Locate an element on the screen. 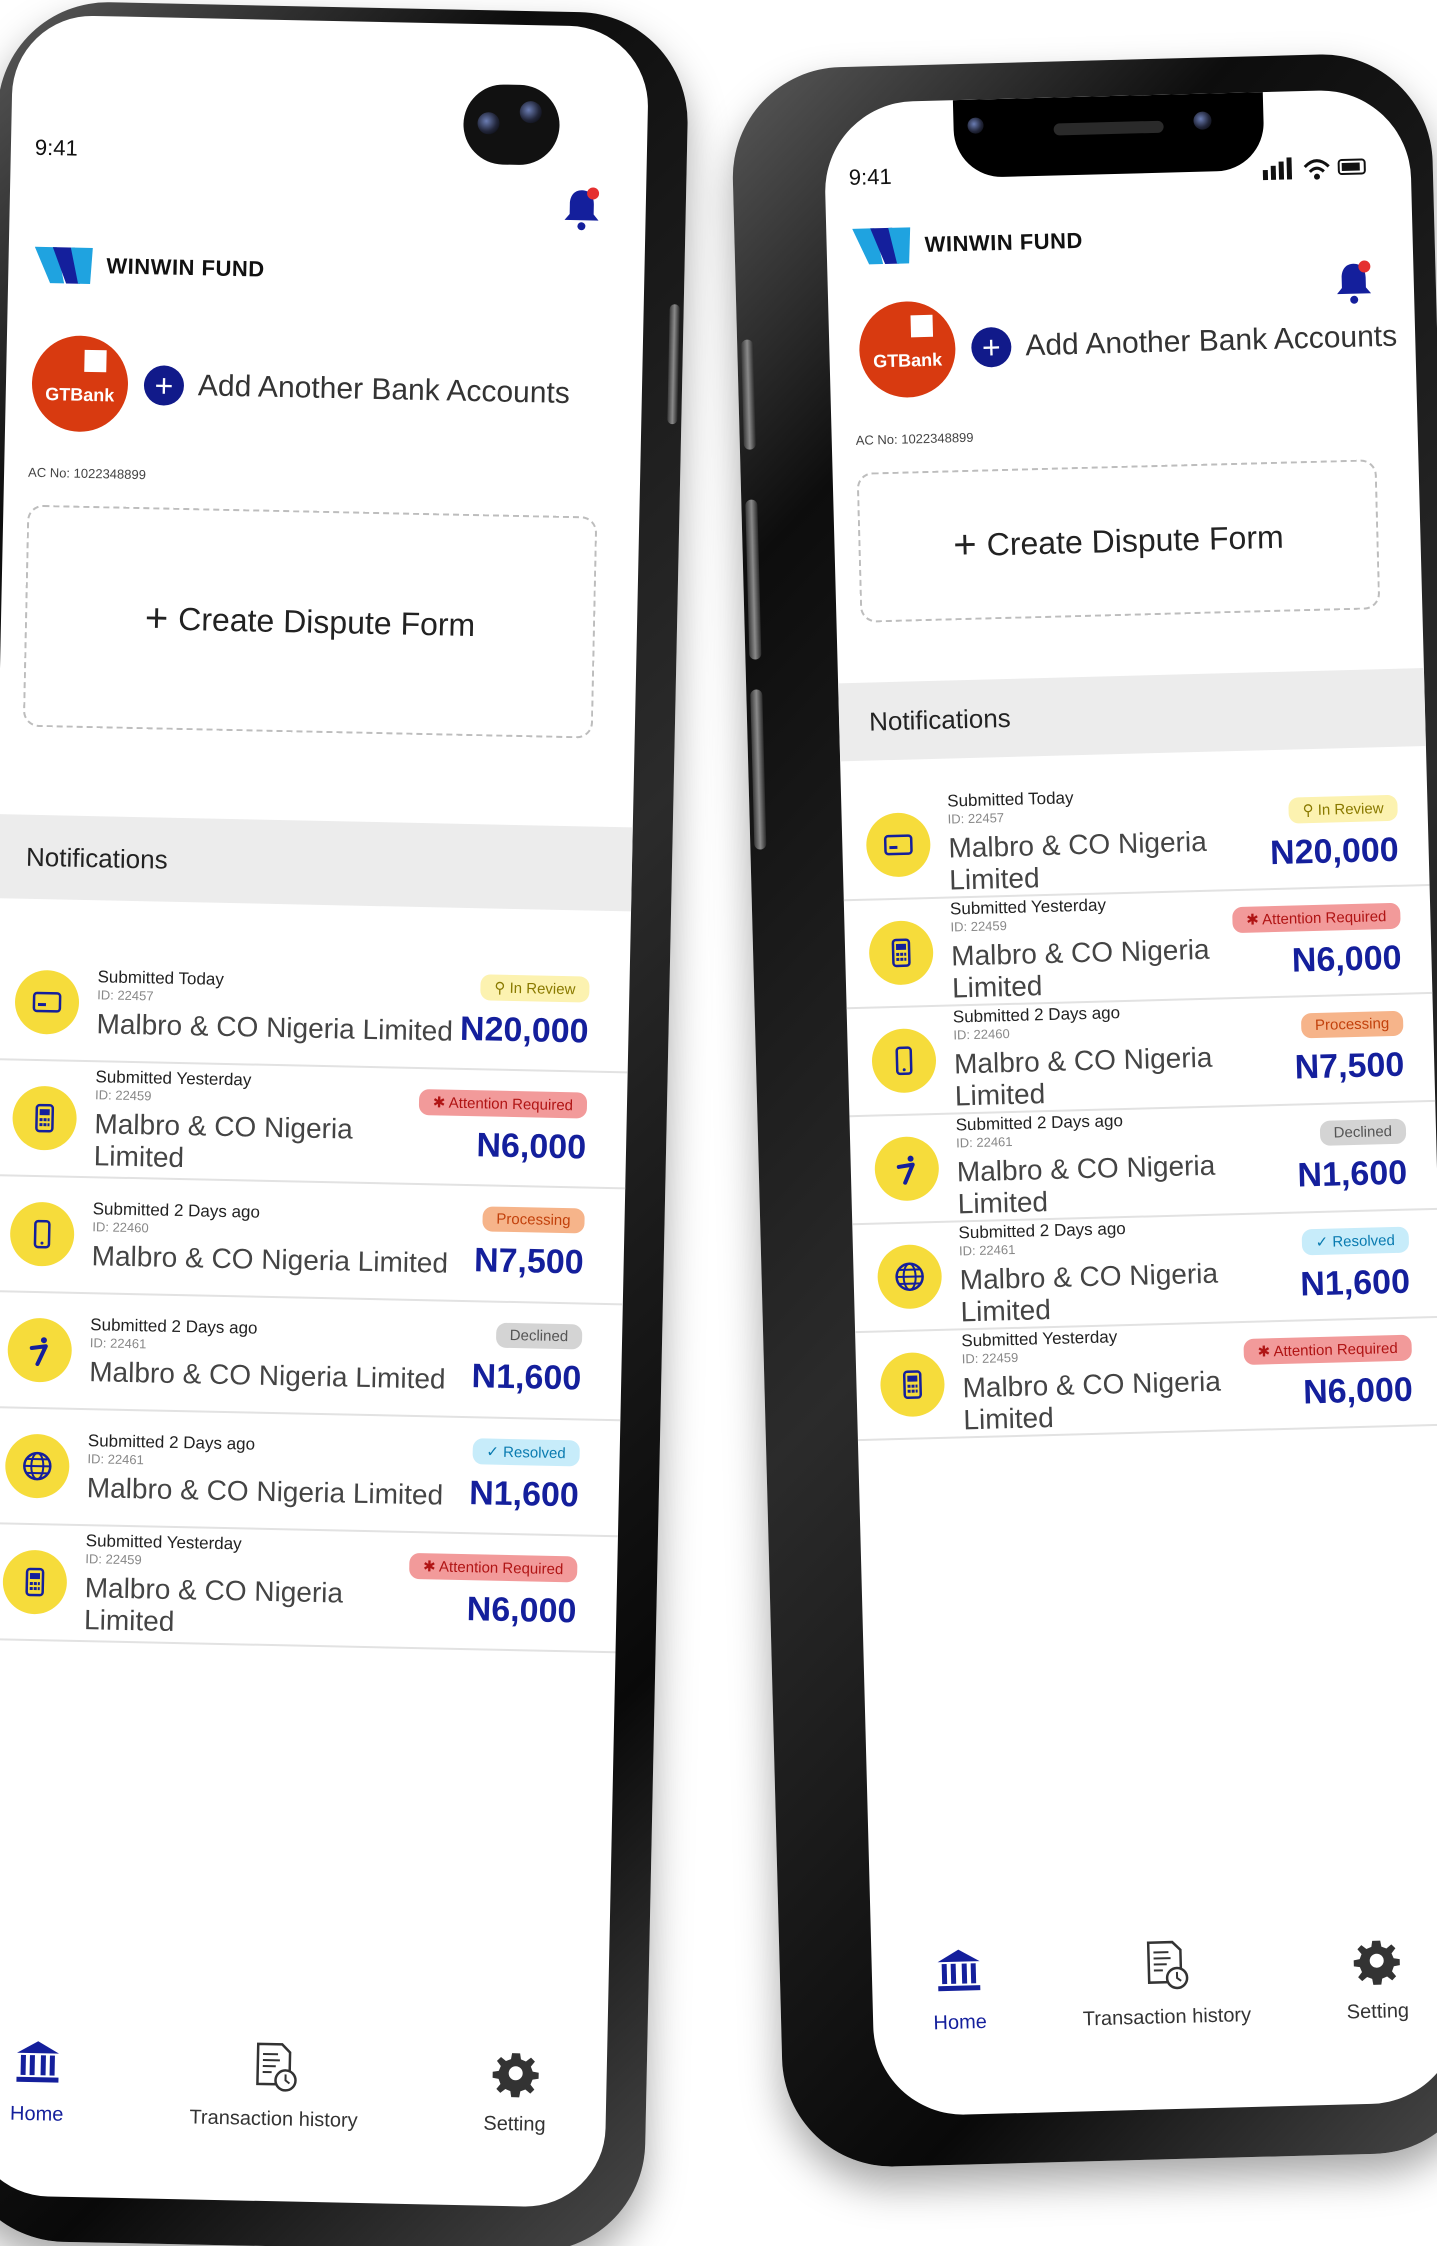 The height and width of the screenshot is (2246, 1437). interswitch-icon is located at coordinates (906, 1168).